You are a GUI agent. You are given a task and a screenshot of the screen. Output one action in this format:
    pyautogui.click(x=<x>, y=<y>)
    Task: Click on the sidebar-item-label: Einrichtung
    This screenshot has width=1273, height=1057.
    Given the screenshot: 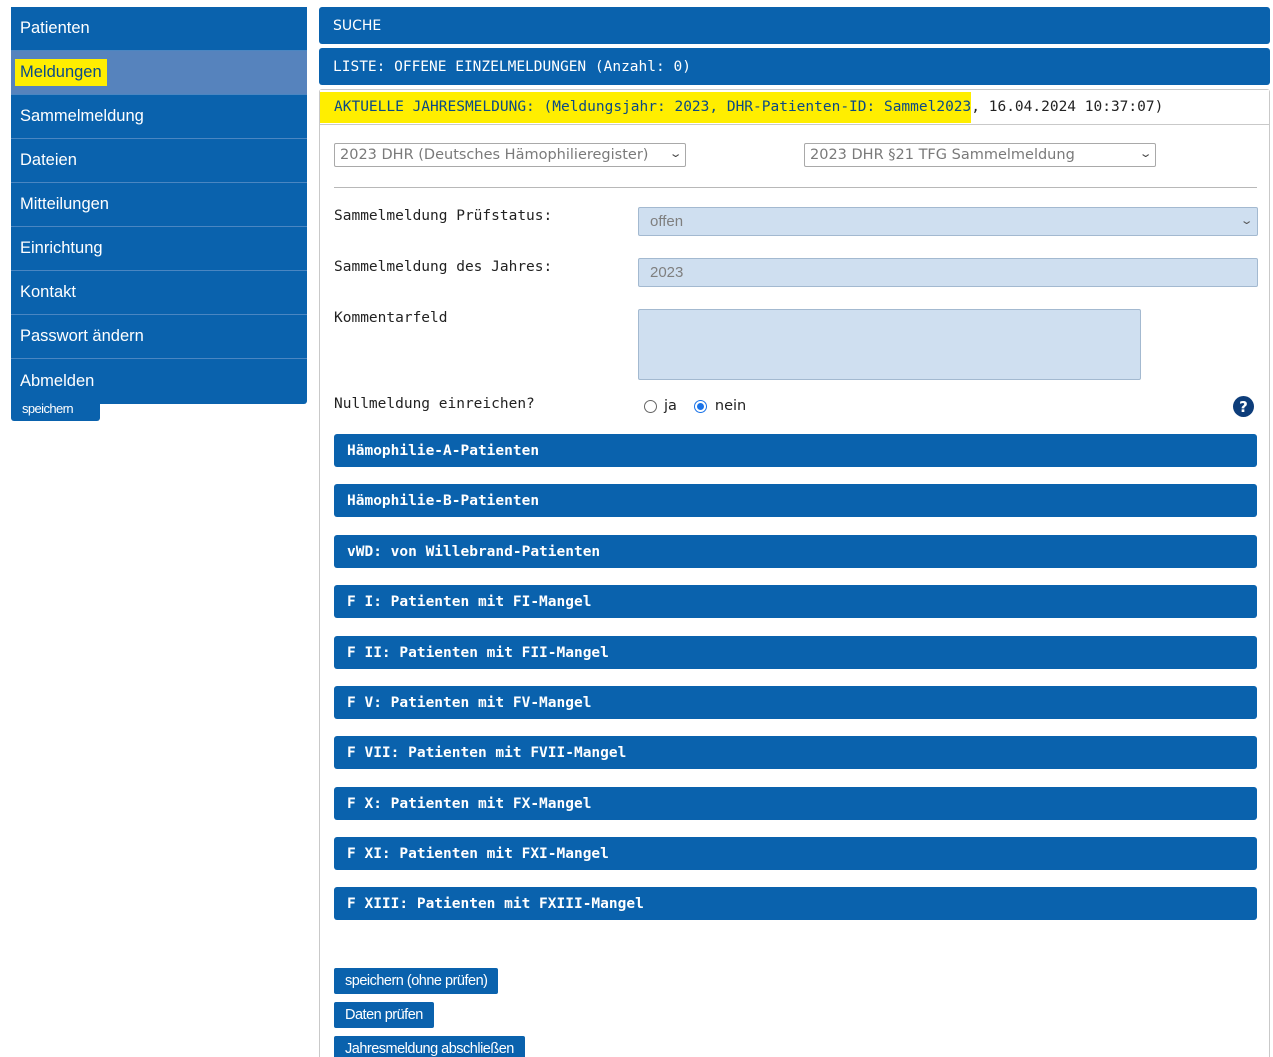 What is the action you would take?
    pyautogui.click(x=61, y=248)
    